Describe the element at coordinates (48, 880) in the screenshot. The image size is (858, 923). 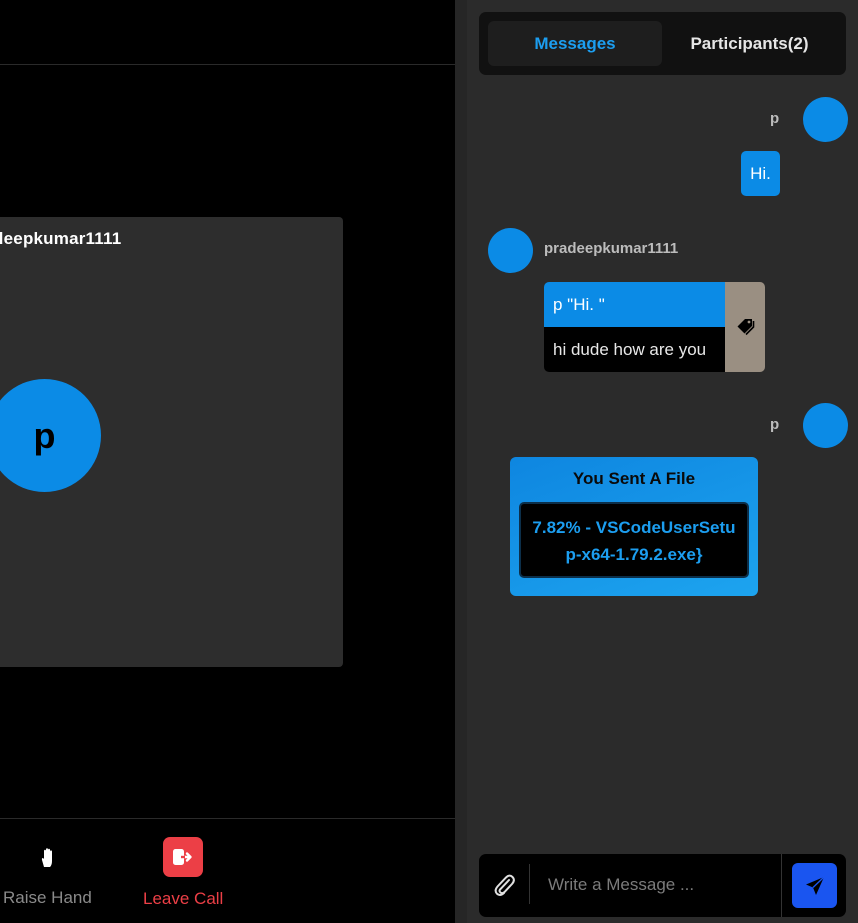
I see `raise-hand-button: Raise Hand` at that location.